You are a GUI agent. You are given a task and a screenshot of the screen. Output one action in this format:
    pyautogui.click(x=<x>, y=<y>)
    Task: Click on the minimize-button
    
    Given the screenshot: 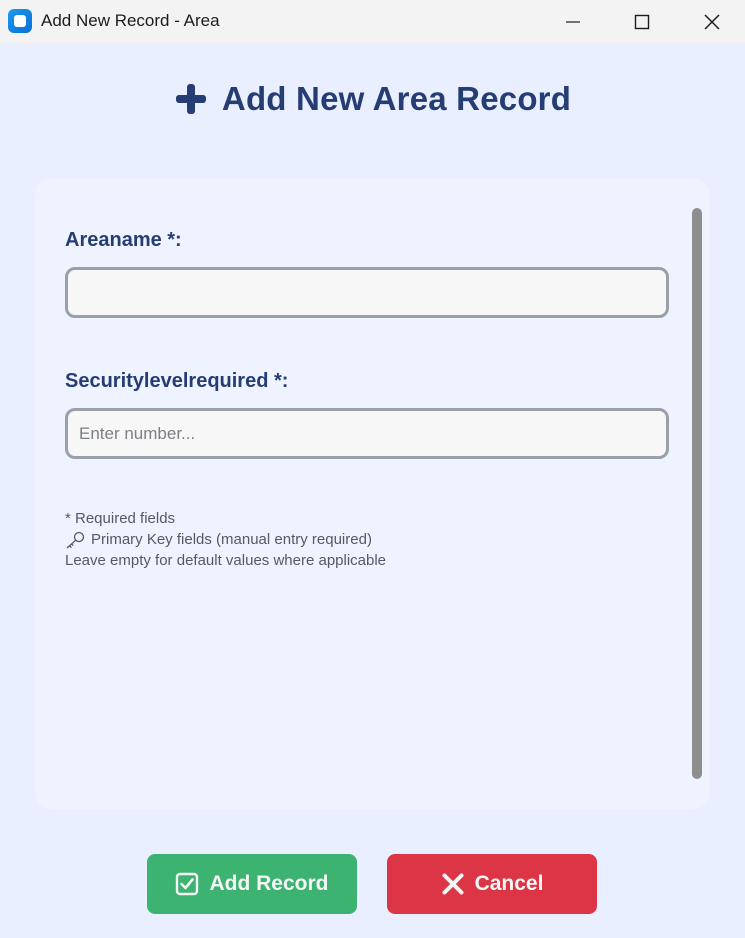 What is the action you would take?
    pyautogui.click(x=573, y=21)
    